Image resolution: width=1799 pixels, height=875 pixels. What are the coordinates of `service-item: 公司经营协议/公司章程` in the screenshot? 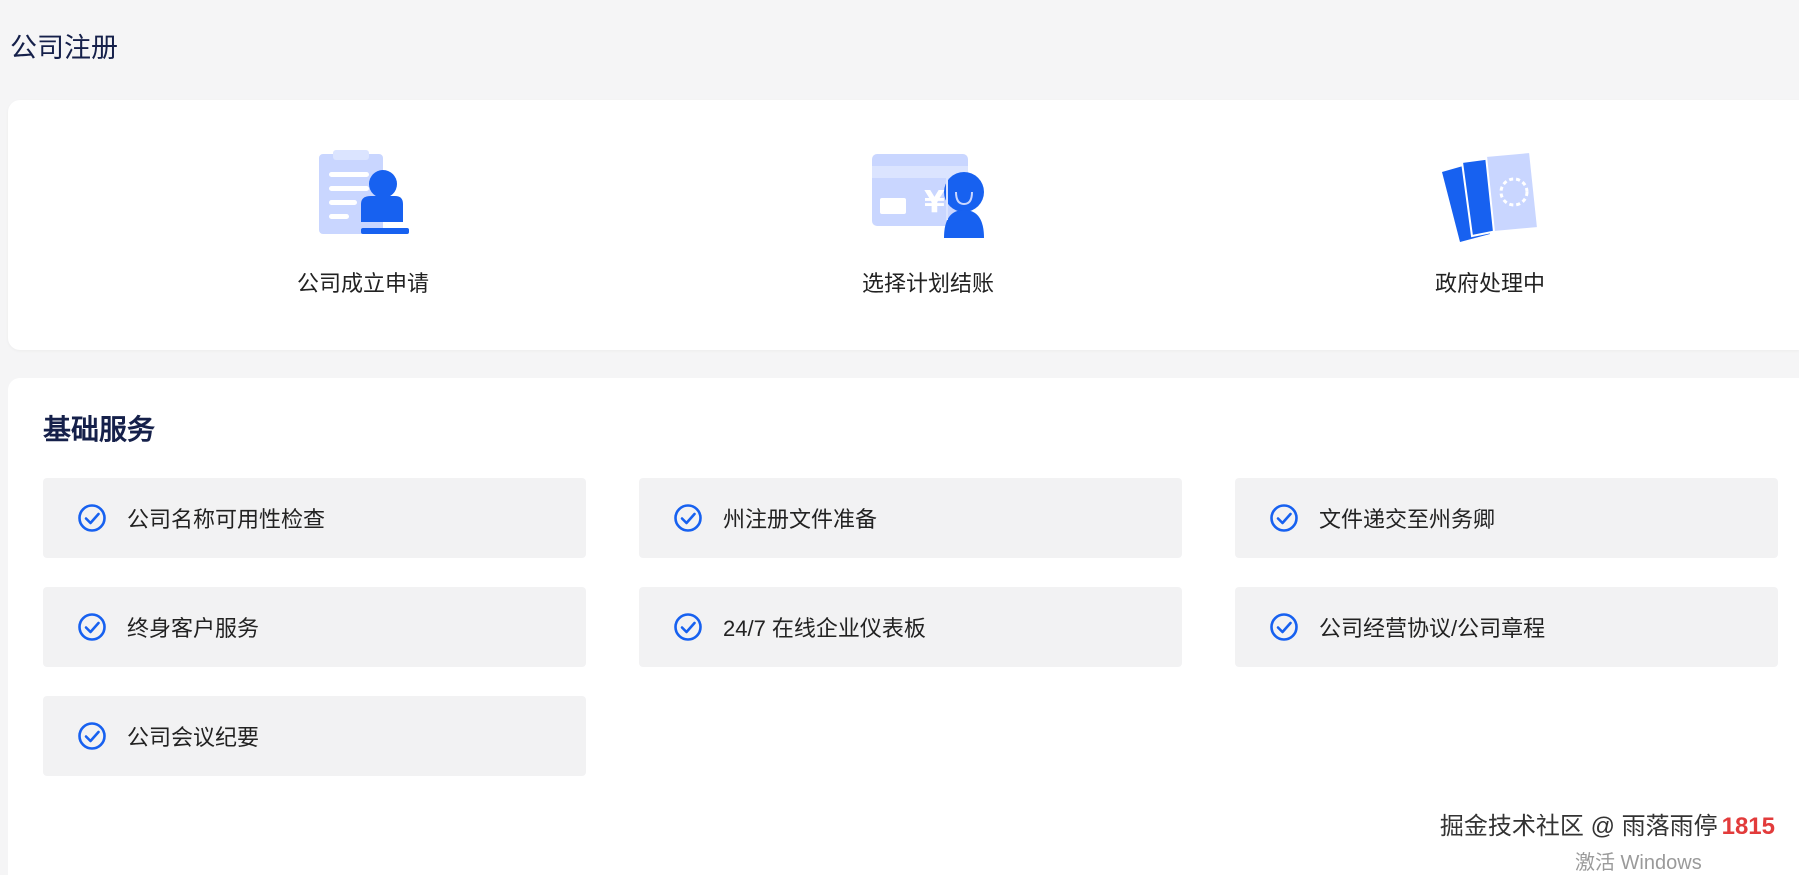 It's located at (1506, 627).